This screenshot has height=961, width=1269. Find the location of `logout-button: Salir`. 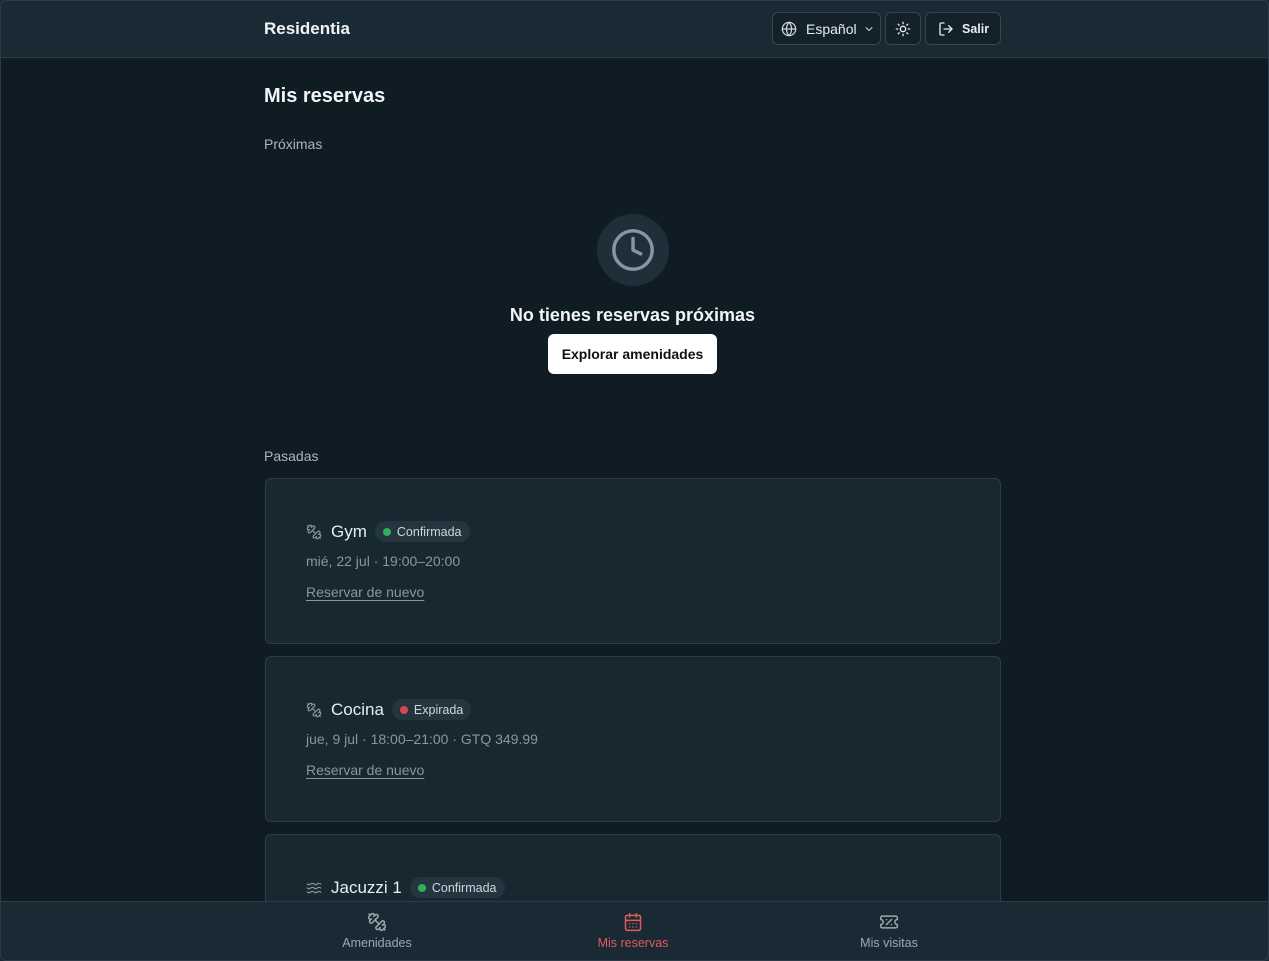

logout-button: Salir is located at coordinates (963, 28).